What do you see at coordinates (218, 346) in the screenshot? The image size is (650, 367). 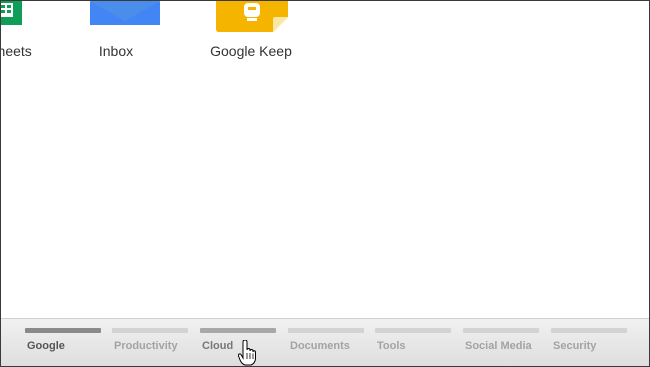 I see `tab-label: Cloud` at bounding box center [218, 346].